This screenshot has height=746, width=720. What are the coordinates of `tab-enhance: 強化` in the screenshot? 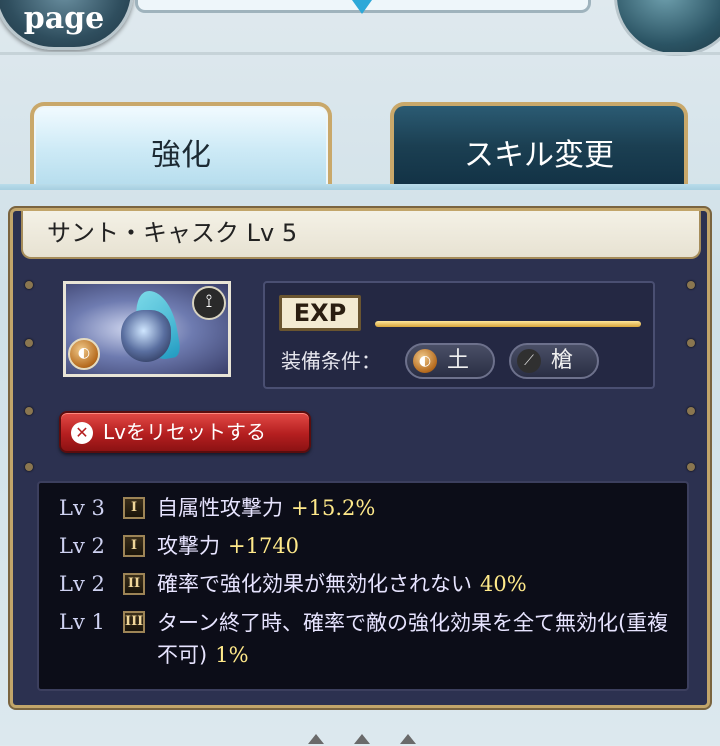 It's located at (181, 144).